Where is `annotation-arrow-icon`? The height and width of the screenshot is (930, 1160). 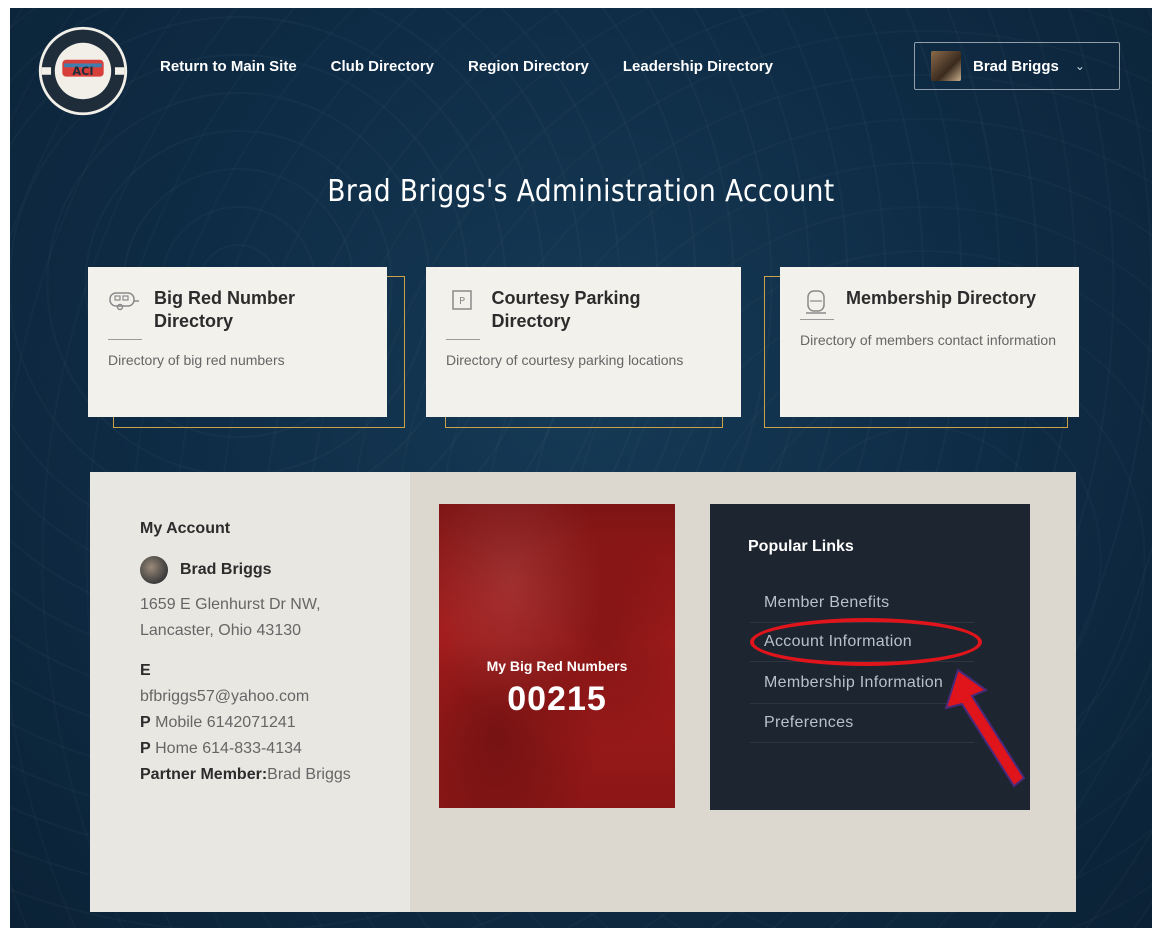
annotation-arrow-icon is located at coordinates (985, 728).